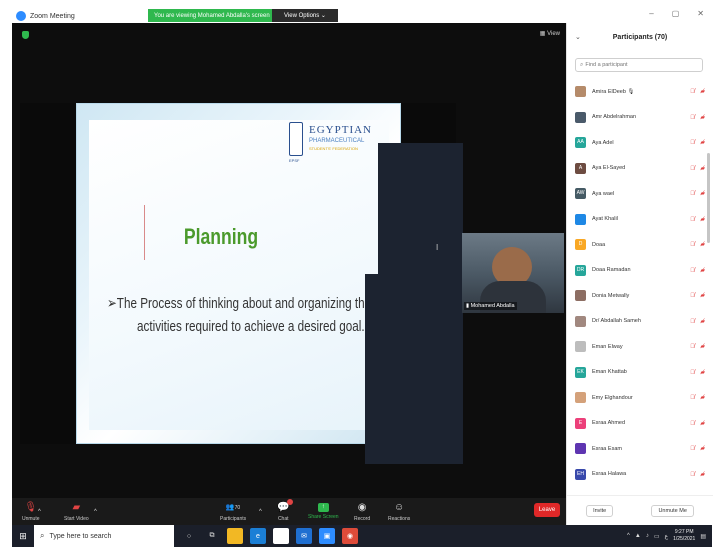 The width and height of the screenshot is (726, 559). I want to click on logo-badge-icon, so click(296, 139).